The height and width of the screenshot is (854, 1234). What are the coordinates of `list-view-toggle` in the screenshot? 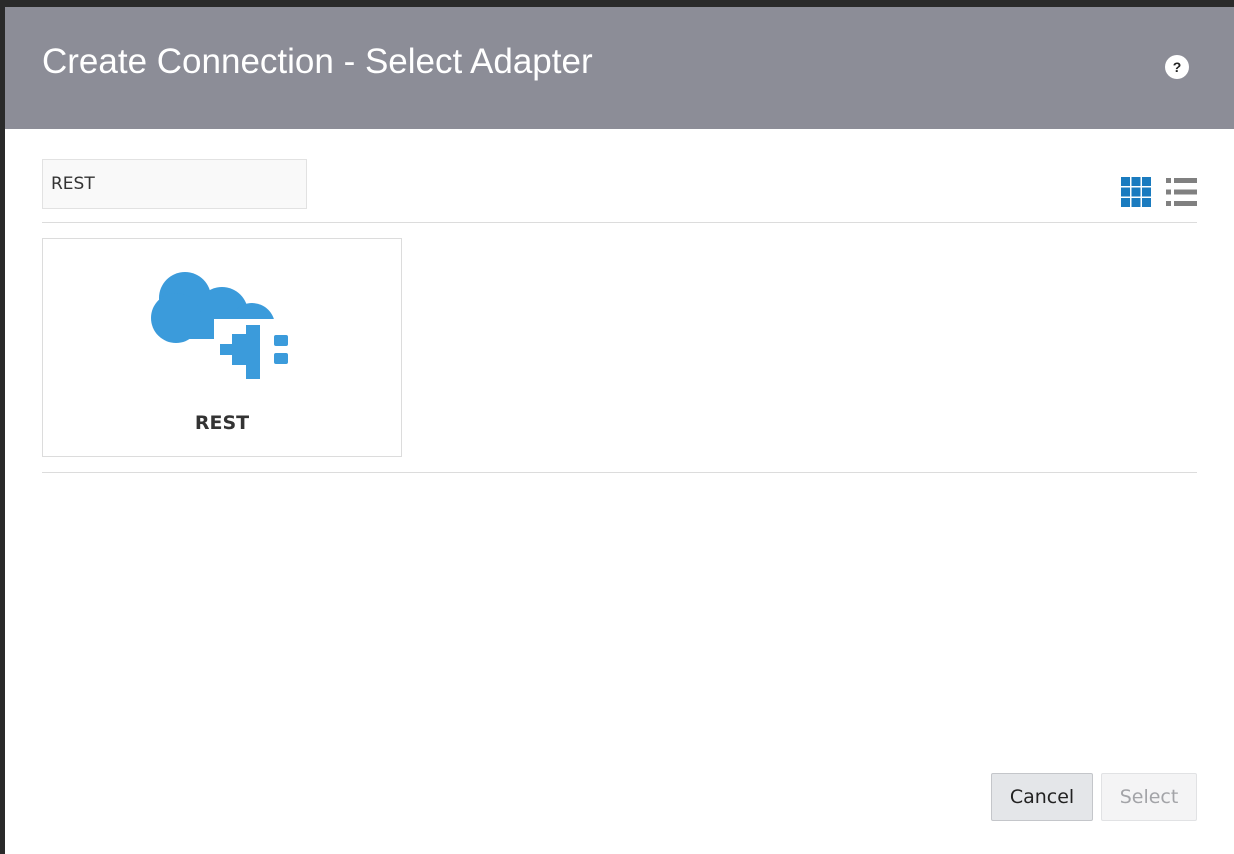 It's located at (1181, 192).